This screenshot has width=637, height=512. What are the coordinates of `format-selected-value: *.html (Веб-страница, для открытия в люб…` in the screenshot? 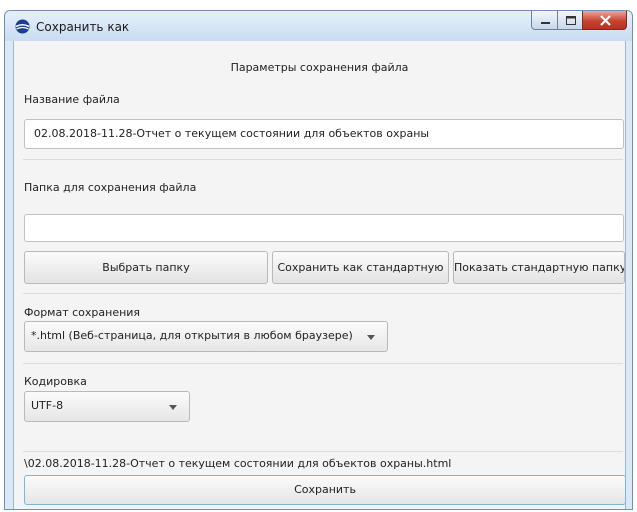 It's located at (192, 335).